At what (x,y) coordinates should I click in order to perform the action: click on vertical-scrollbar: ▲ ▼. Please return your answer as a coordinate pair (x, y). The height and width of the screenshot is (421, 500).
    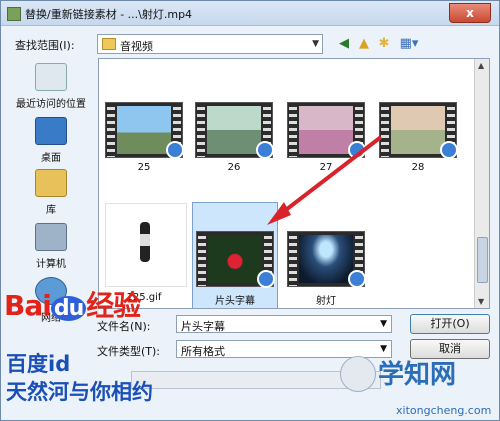
    Looking at the image, I should click on (481, 183).